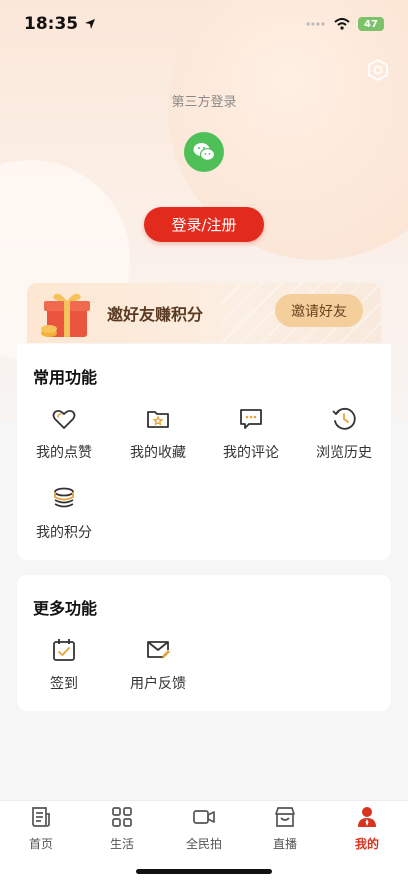  I want to click on my-favorites-label: 我的收藏, so click(158, 453).